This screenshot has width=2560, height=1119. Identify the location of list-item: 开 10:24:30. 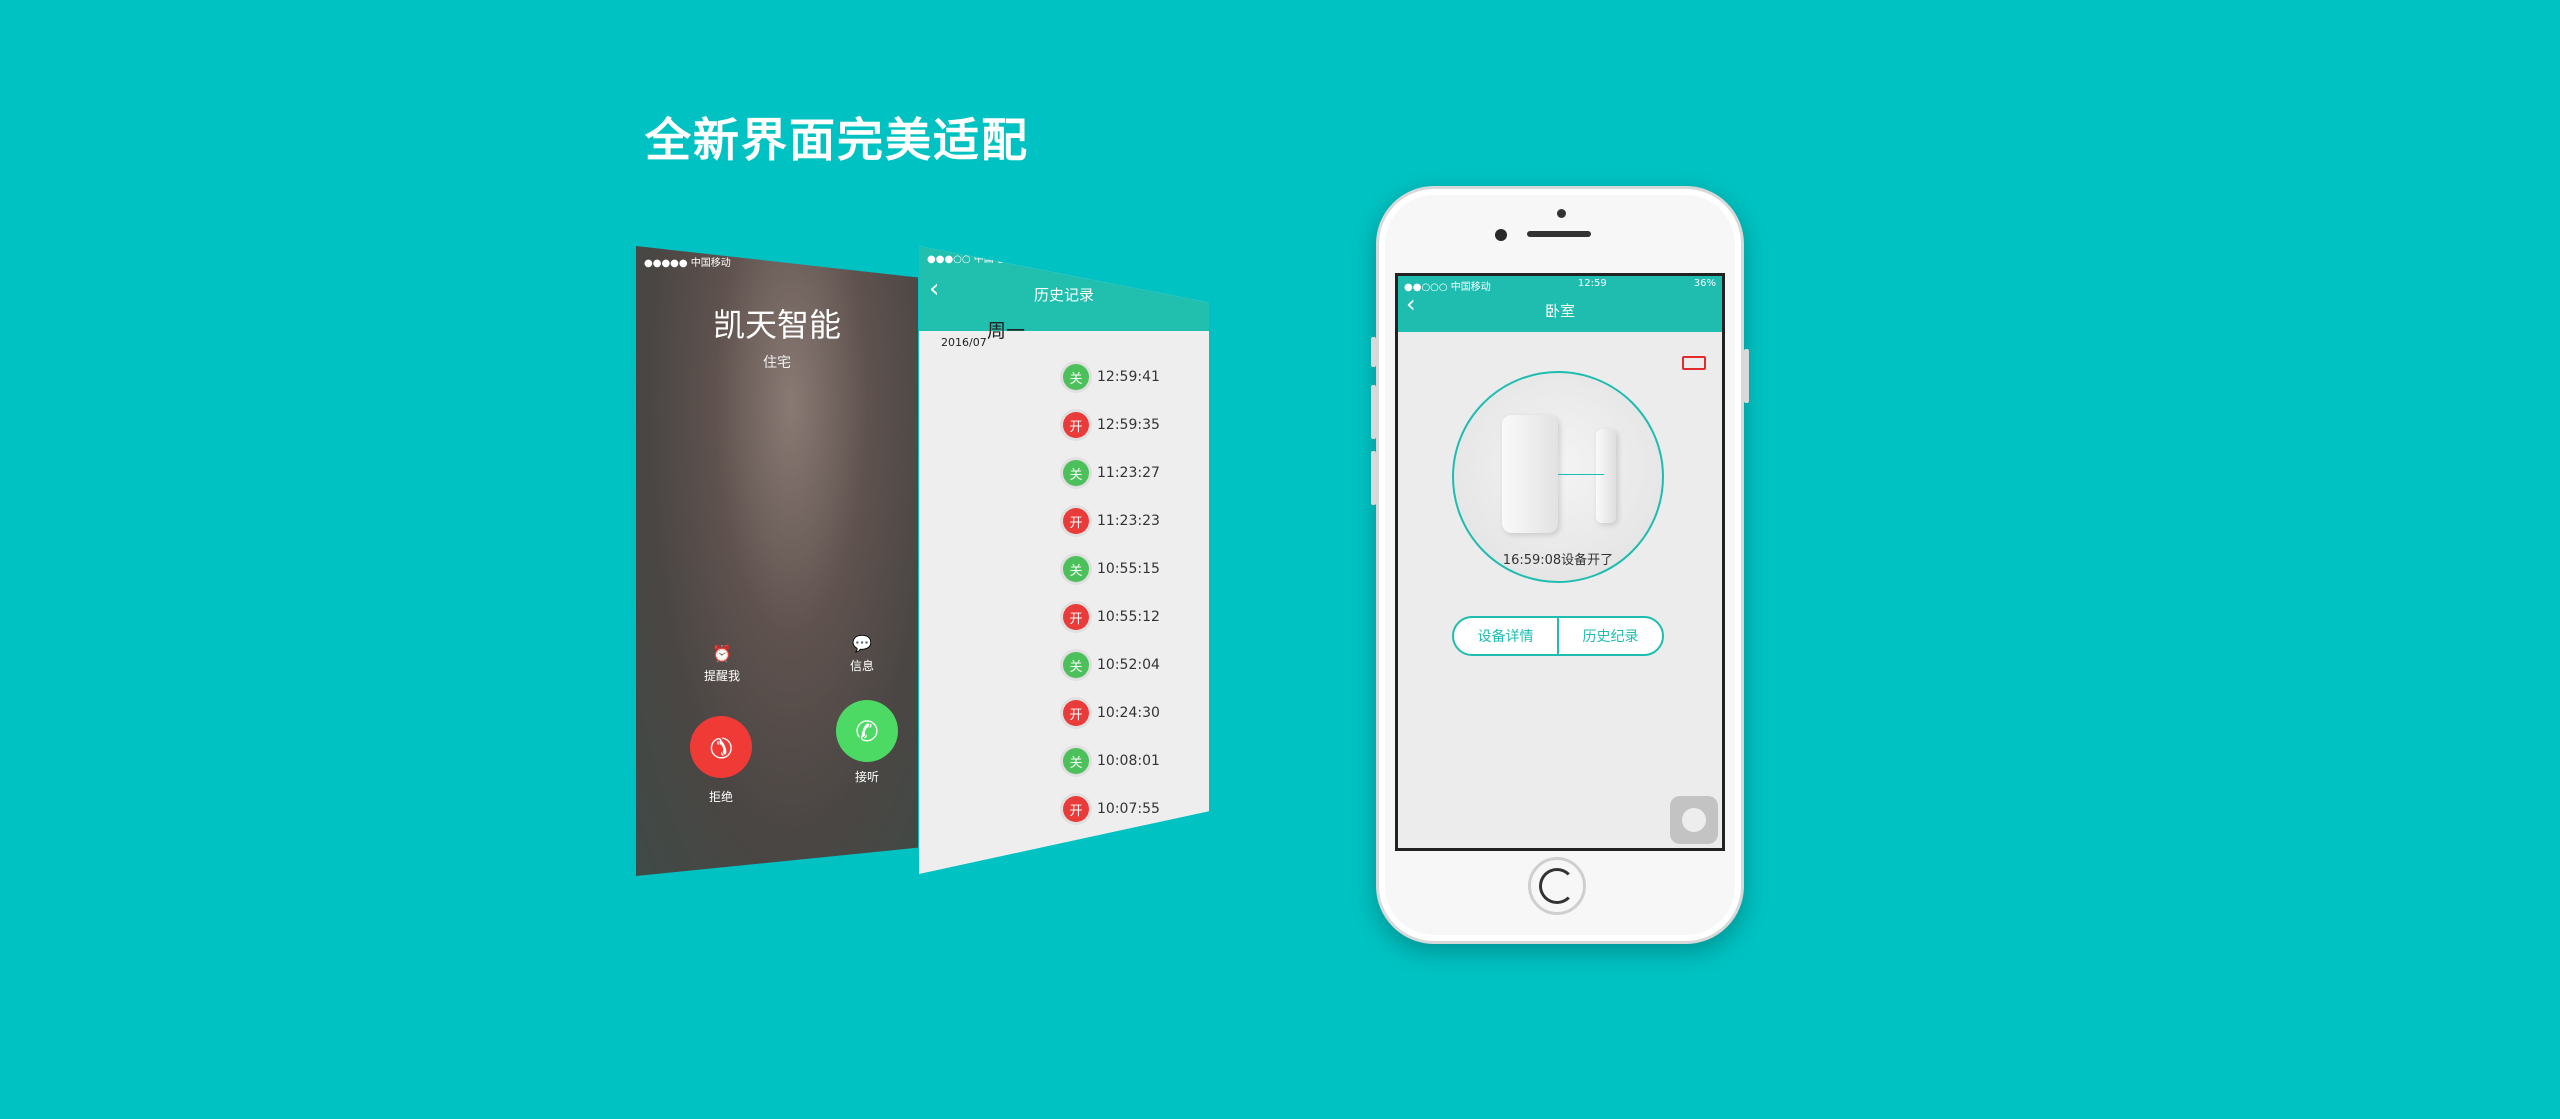
(1111, 713).